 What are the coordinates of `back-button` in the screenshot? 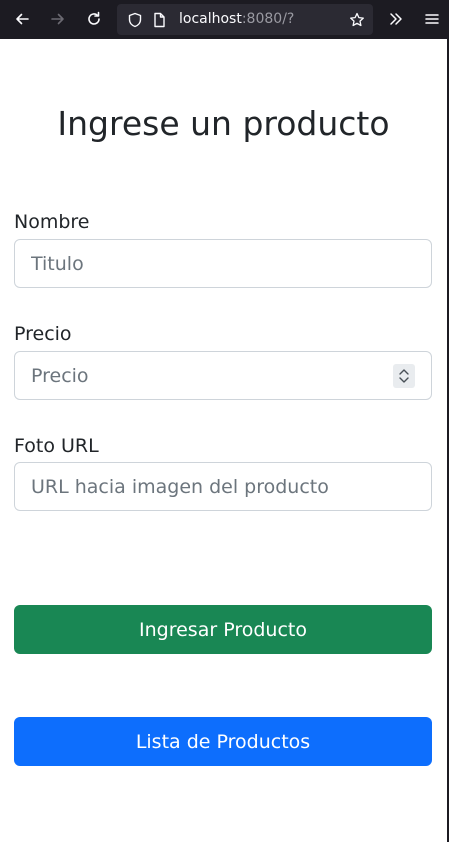 It's located at (22, 19).